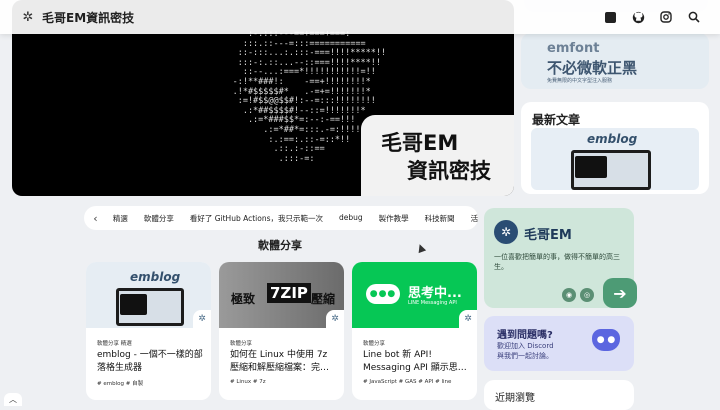 Image resolution: width=720 pixels, height=410 pixels. What do you see at coordinates (449, 171) in the screenshot?
I see `hero-title-line2: 資訊密技` at bounding box center [449, 171].